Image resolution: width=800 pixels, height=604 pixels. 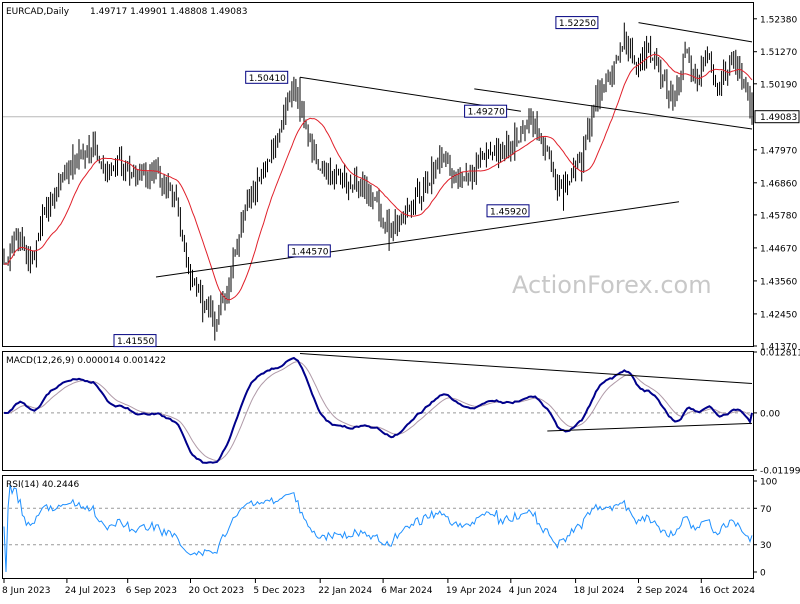 What do you see at coordinates (309, 252) in the screenshot?
I see `annotation-label-4: 1.44570` at bounding box center [309, 252].